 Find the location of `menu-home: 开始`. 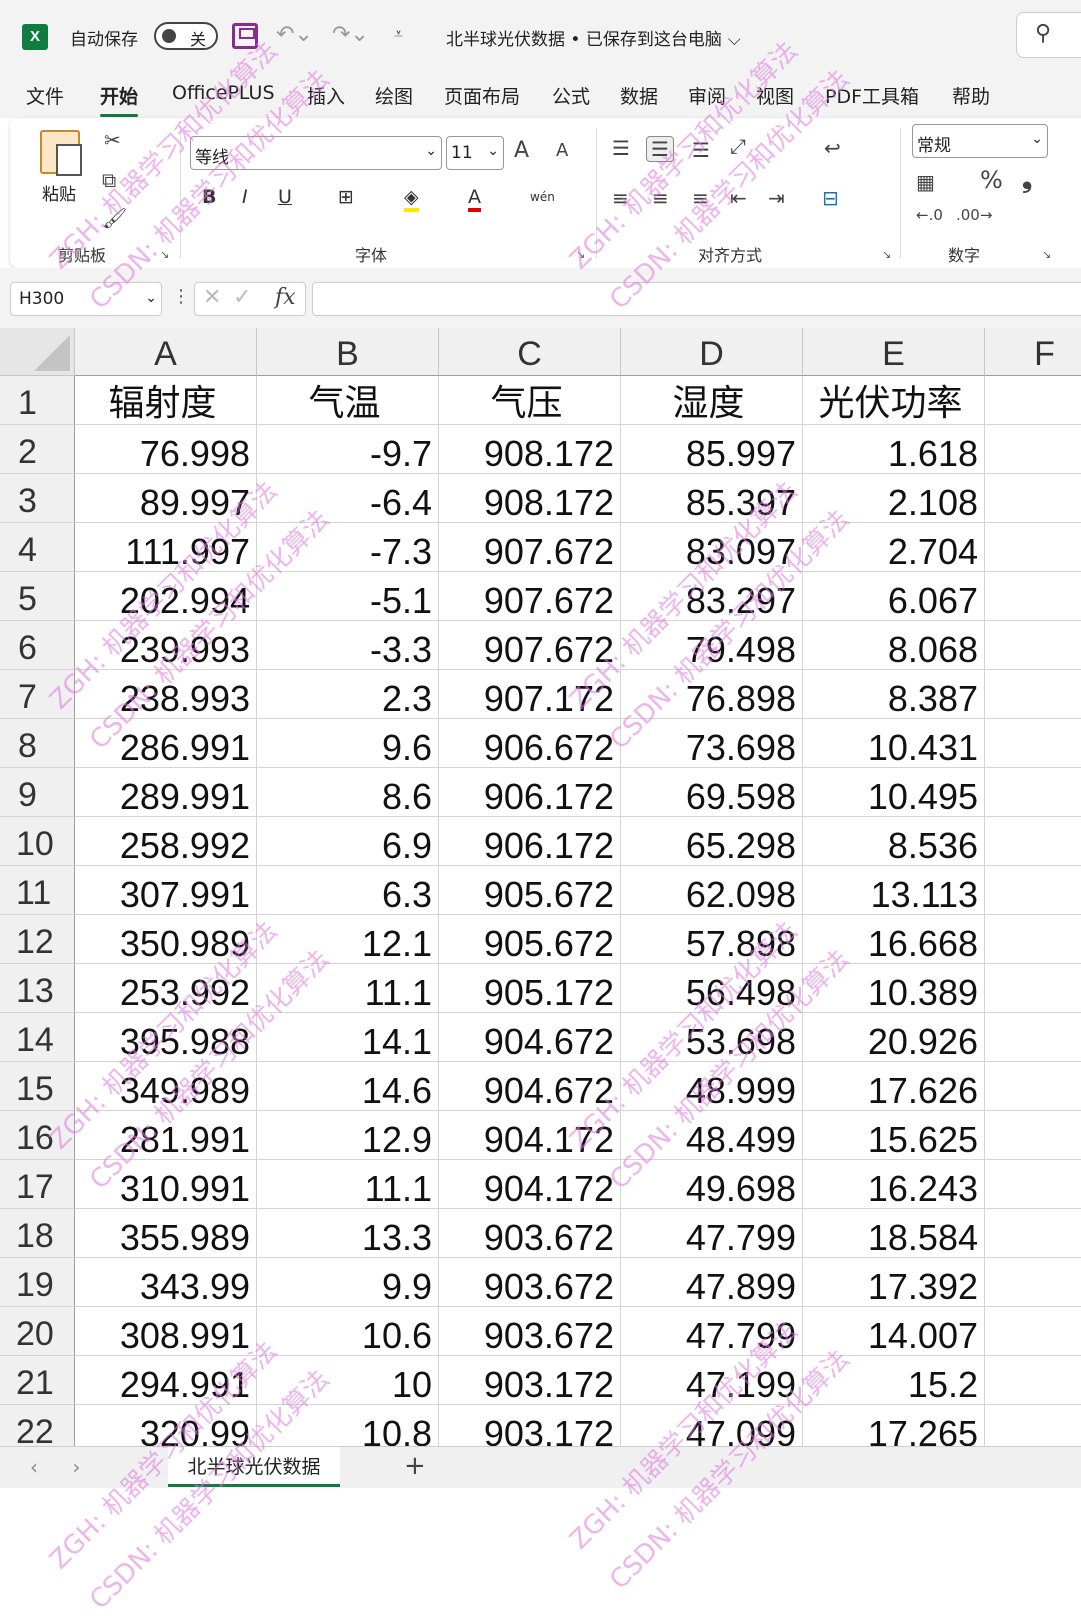

menu-home: 开始 is located at coordinates (119, 99).